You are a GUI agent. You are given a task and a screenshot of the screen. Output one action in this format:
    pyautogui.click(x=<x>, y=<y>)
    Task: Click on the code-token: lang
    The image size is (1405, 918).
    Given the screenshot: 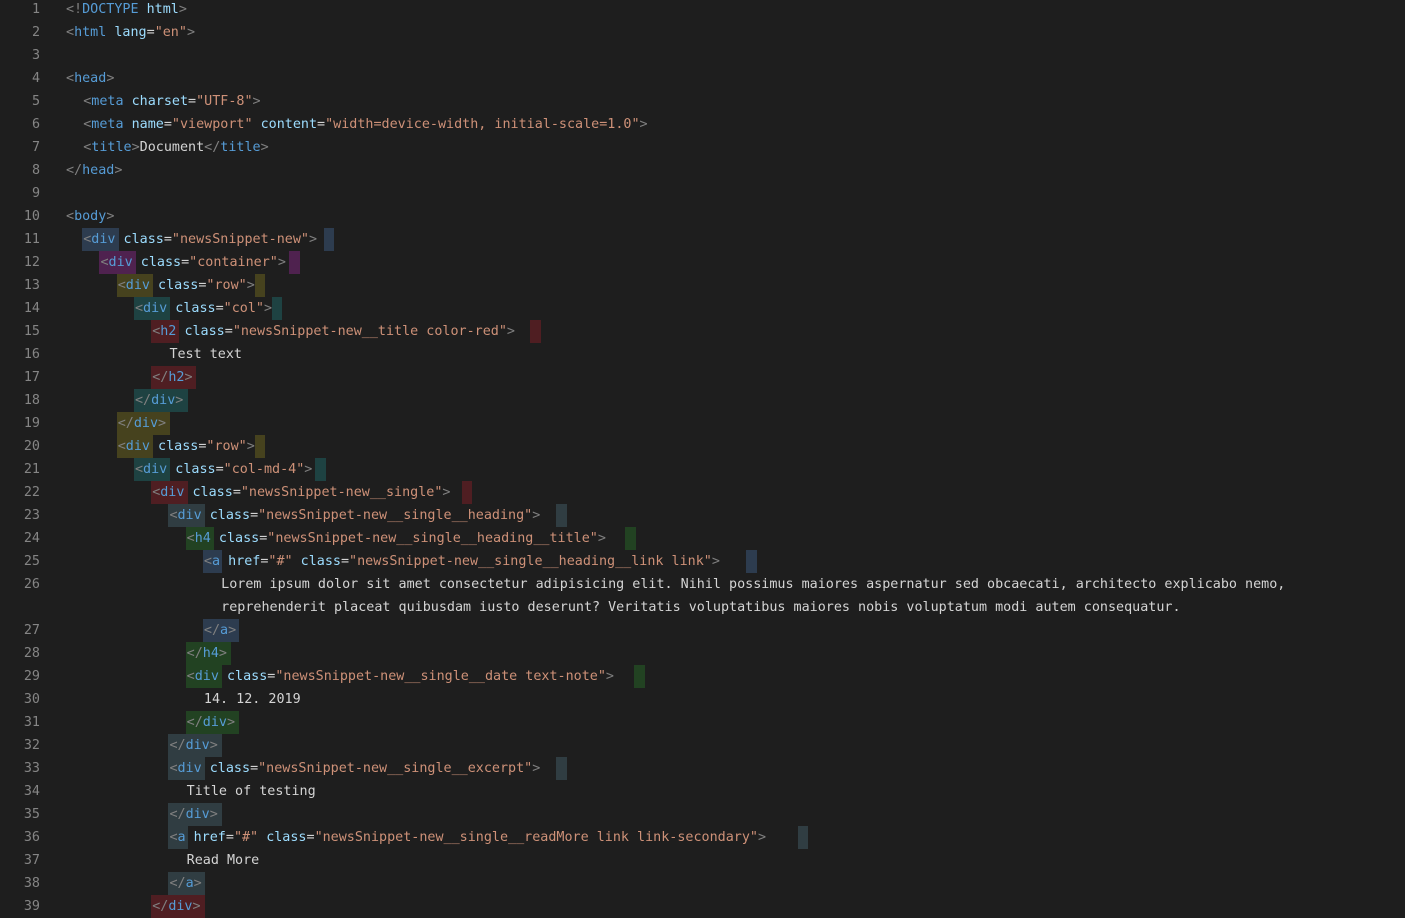 What is the action you would take?
    pyautogui.click(x=130, y=32)
    